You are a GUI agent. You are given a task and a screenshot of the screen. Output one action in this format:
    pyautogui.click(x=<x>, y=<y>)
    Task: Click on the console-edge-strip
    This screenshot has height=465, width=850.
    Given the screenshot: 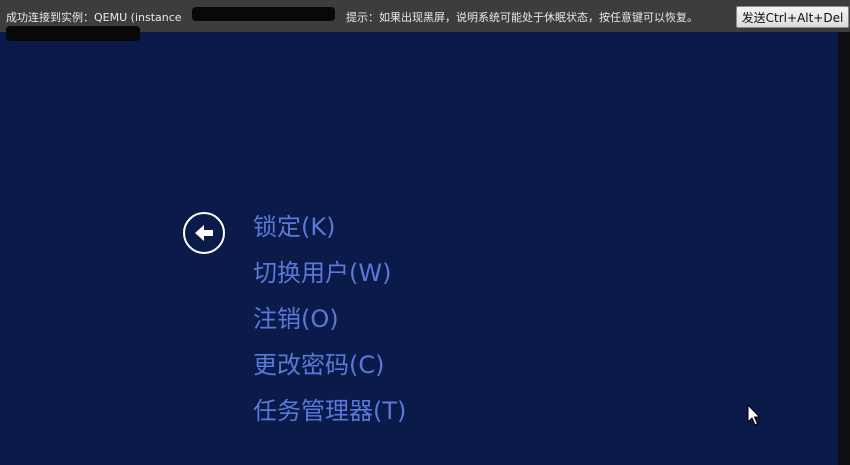 What is the action you would take?
    pyautogui.click(x=844, y=248)
    